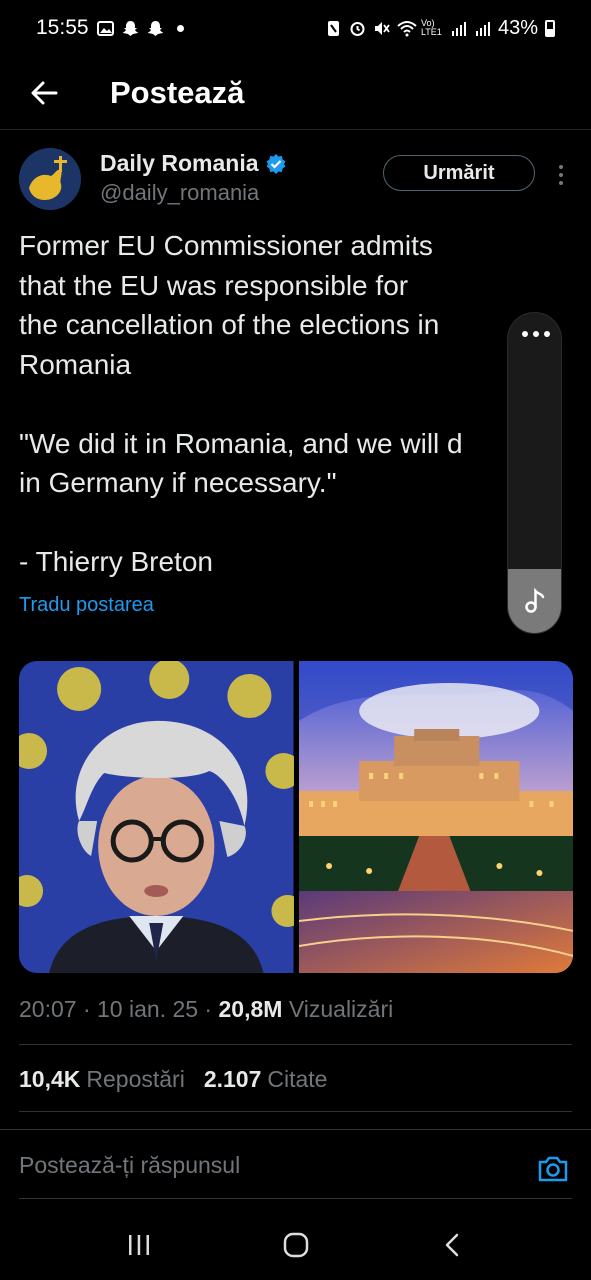 The image size is (591, 1280). I want to click on post-line: in Germany if necessary.", so click(178, 482).